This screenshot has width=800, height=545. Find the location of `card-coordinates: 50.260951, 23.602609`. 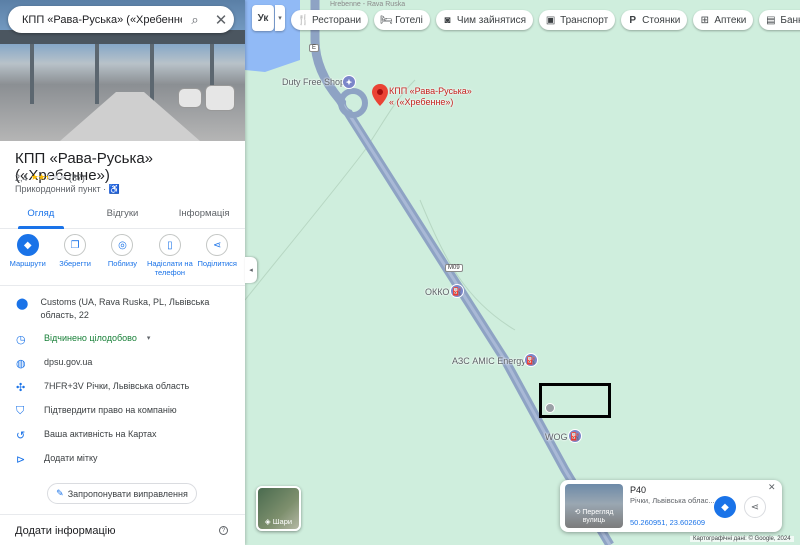

card-coordinates: 50.260951, 23.602609 is located at coordinates (667, 522).